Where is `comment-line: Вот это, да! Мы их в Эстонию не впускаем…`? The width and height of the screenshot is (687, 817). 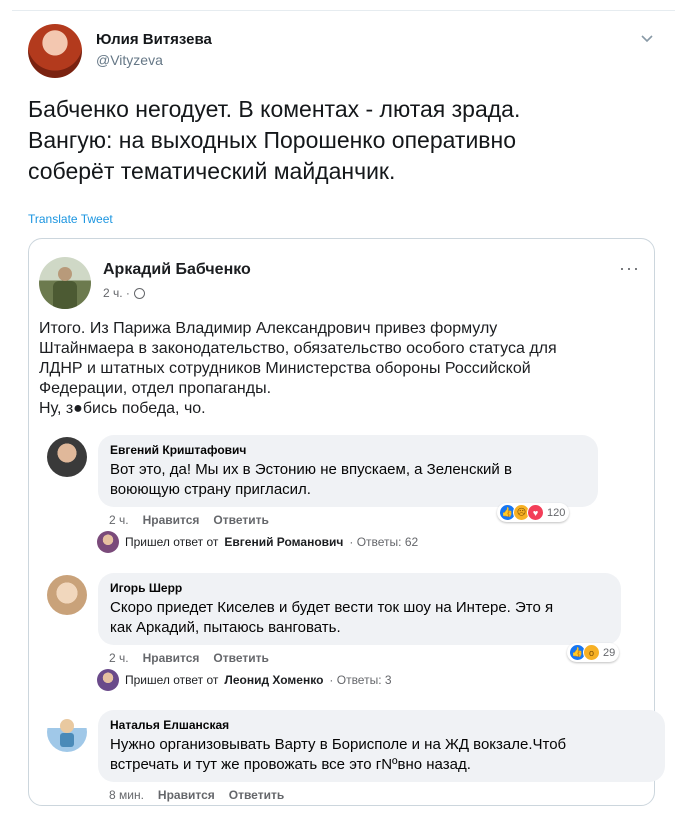
comment-line: Вот это, да! Мы их в Эстонию не впускаем… is located at coordinates (311, 469).